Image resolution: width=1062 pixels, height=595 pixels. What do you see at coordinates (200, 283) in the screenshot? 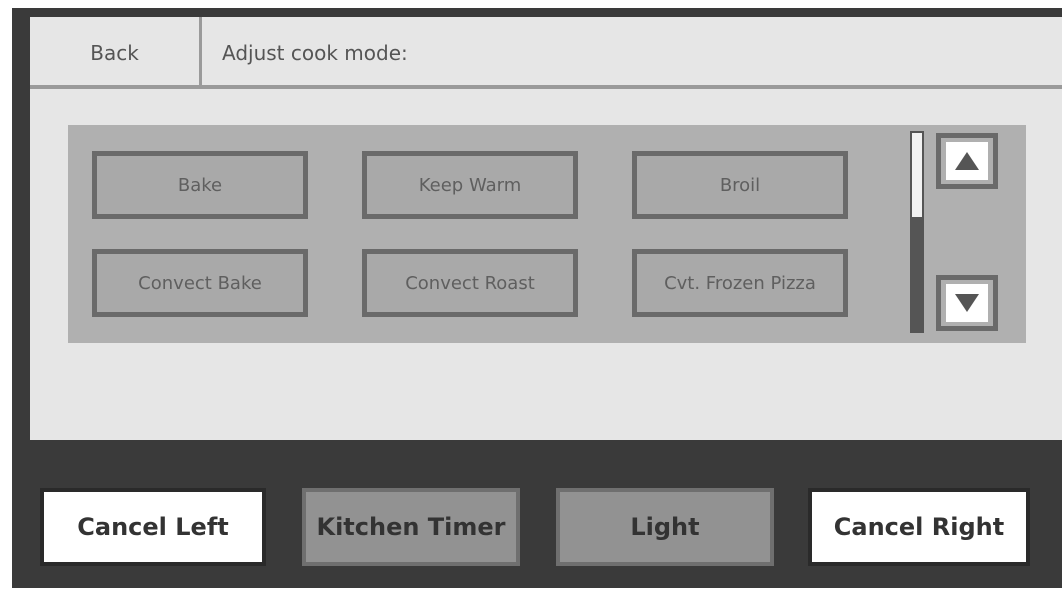
I see `convect-bake-button: Convect Bake` at bounding box center [200, 283].